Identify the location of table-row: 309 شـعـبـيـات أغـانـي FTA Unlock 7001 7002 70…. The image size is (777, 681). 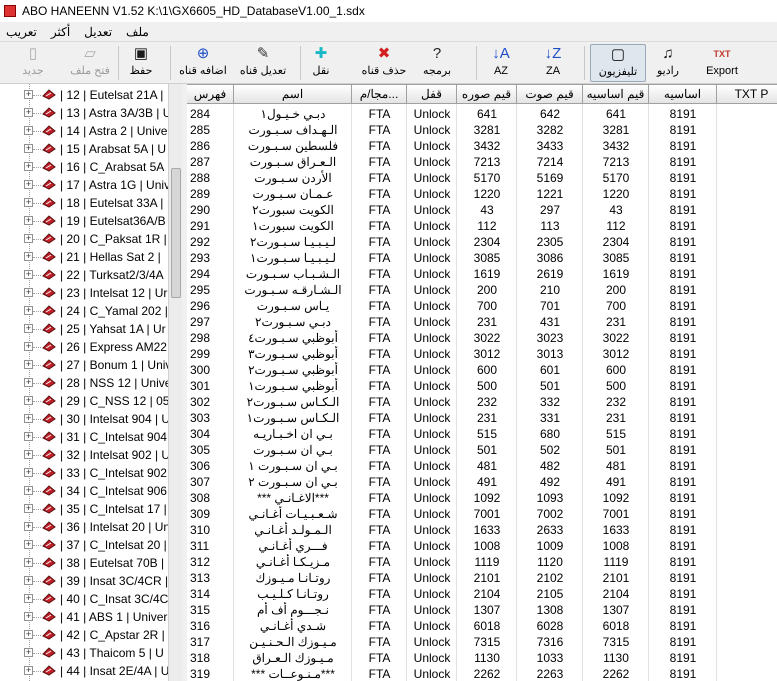
(482, 514).